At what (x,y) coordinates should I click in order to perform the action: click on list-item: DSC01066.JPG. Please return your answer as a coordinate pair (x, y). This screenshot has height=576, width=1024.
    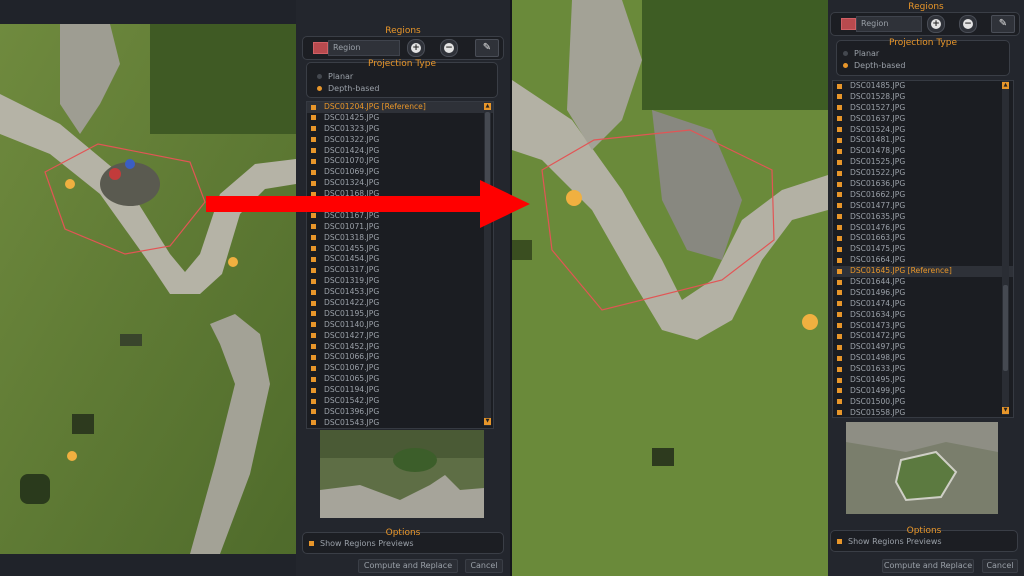
    Looking at the image, I should click on (400, 357).